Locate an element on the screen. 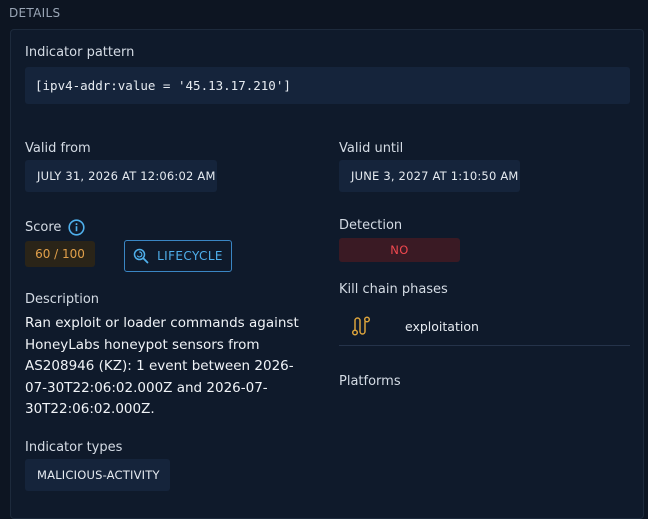 The width and height of the screenshot is (648, 519). kill-chain-label: Kill chain phases is located at coordinates (393, 289).